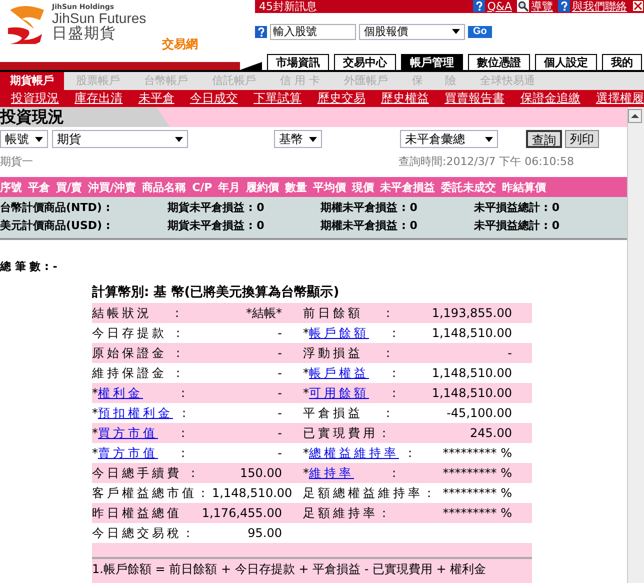 This screenshot has height=583, width=644. I want to click on field-link: 買方市值, so click(135, 433).